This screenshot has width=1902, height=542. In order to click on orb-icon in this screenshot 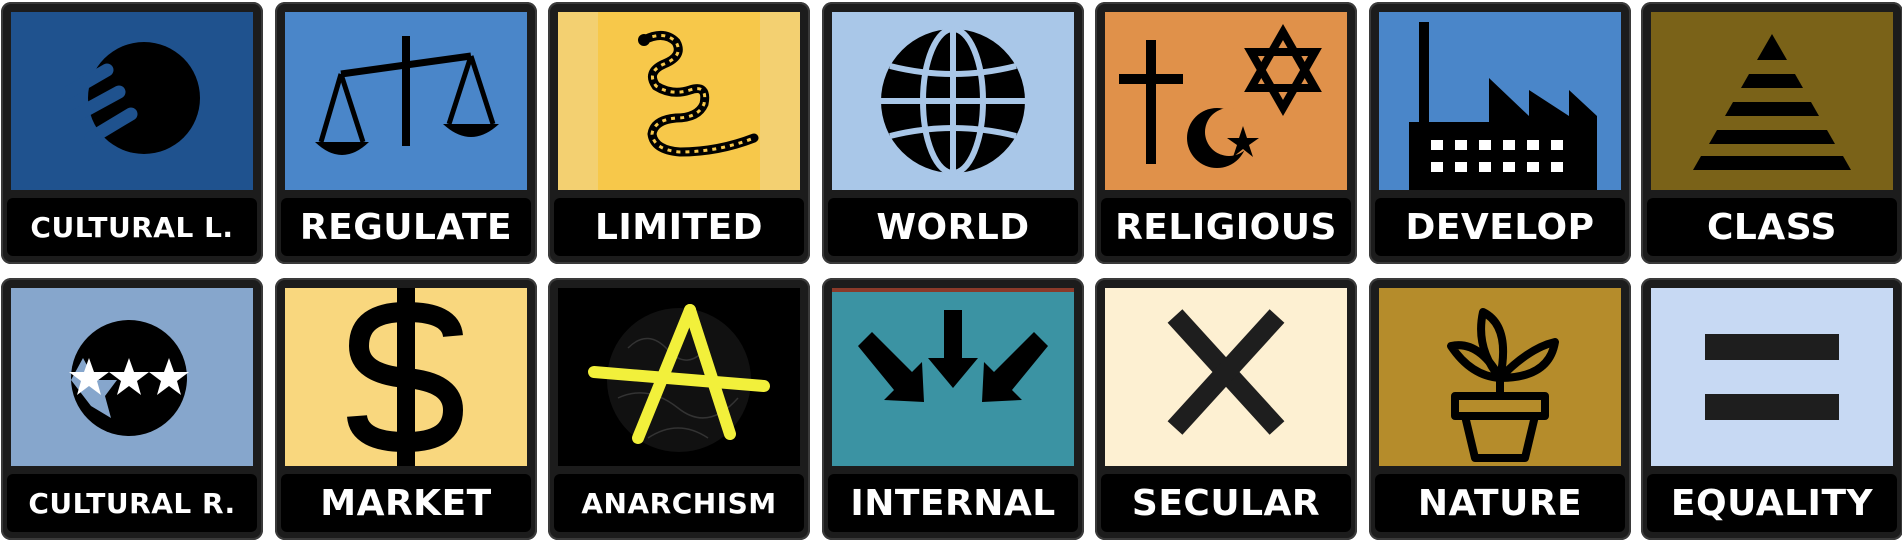, I will do `click(131, 98)`.